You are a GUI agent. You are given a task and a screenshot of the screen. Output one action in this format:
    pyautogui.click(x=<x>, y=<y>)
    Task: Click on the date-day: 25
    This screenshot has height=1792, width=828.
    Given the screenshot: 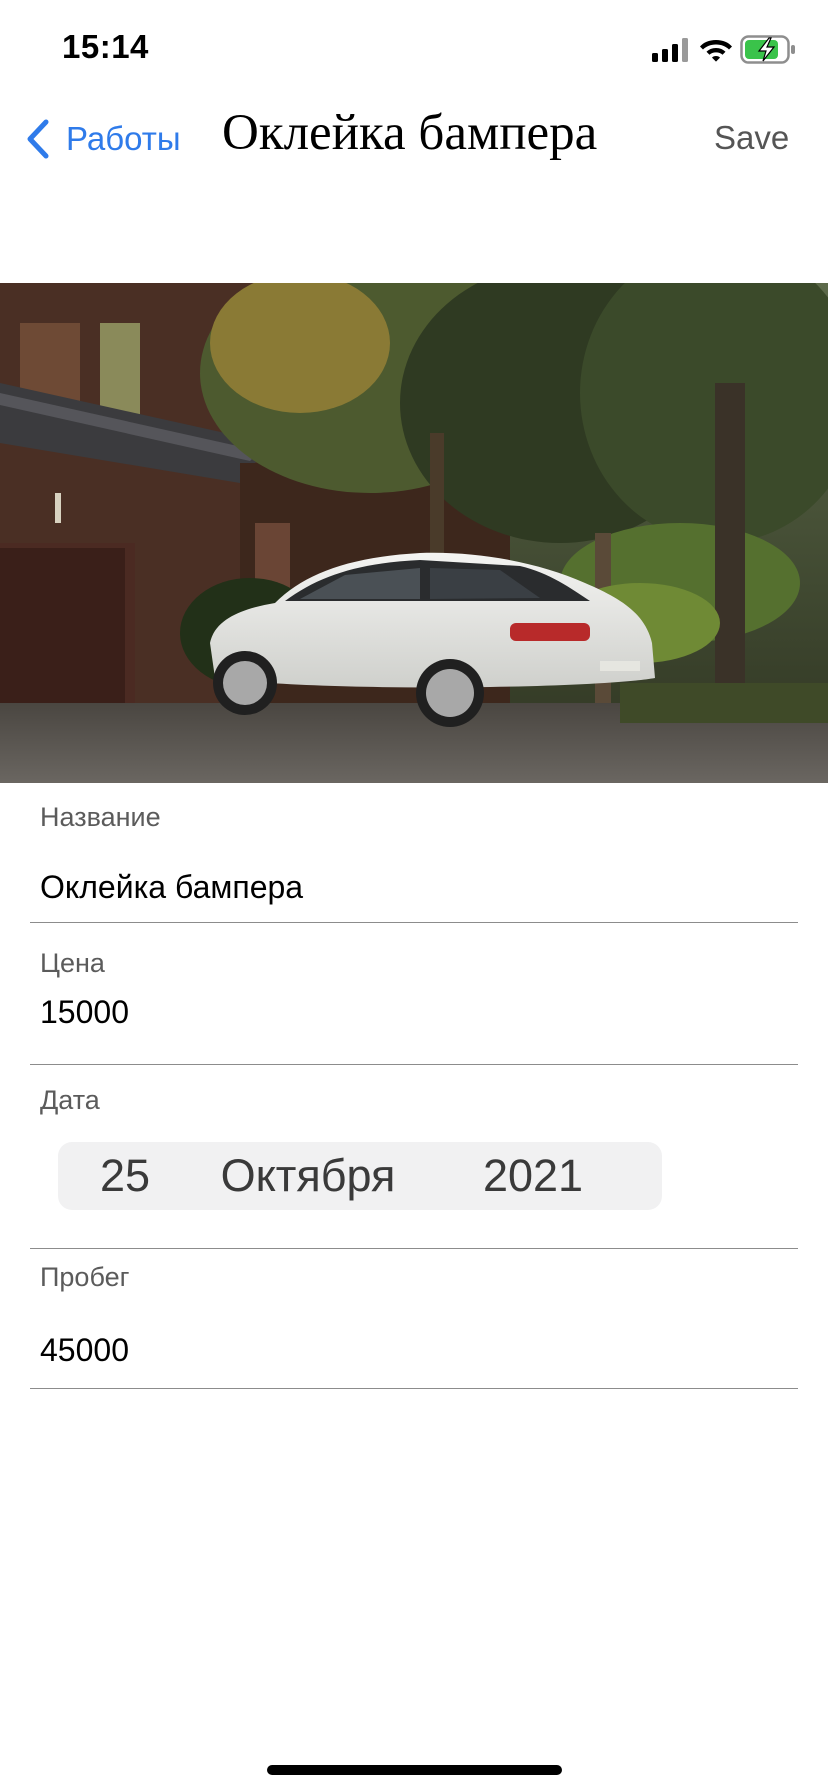 What is the action you would take?
    pyautogui.click(x=125, y=1176)
    